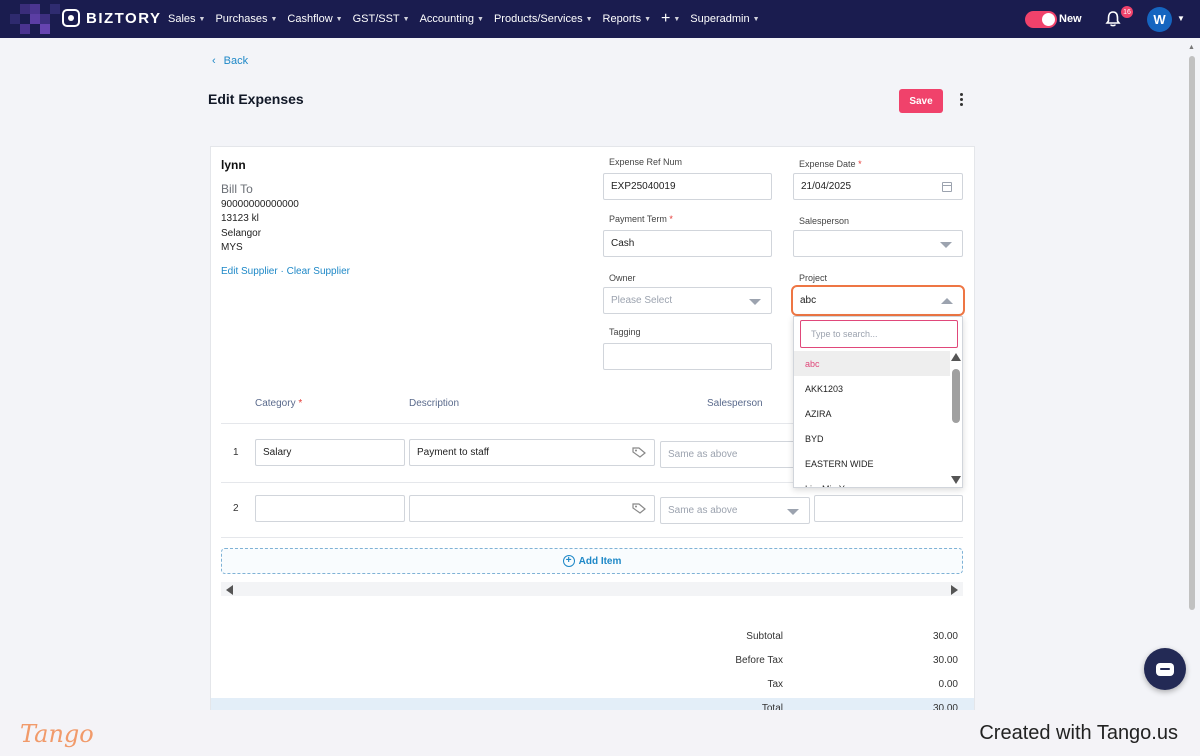  I want to click on scroll-down-icon, so click(956, 480).